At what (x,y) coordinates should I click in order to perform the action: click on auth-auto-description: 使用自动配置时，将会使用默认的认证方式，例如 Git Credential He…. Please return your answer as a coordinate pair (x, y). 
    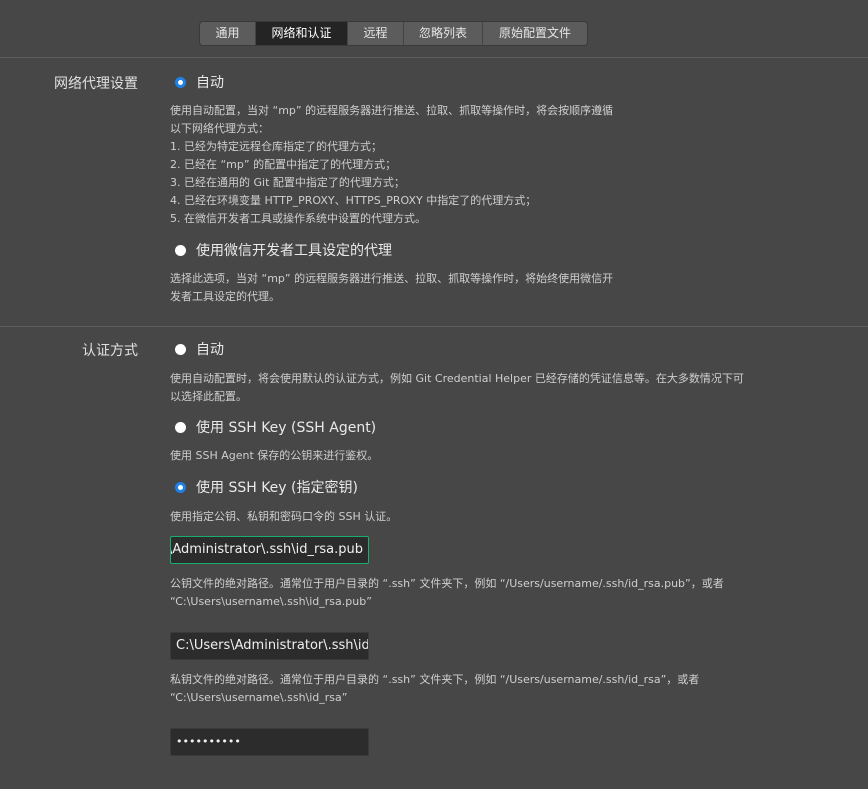
    Looking at the image, I should click on (457, 388).